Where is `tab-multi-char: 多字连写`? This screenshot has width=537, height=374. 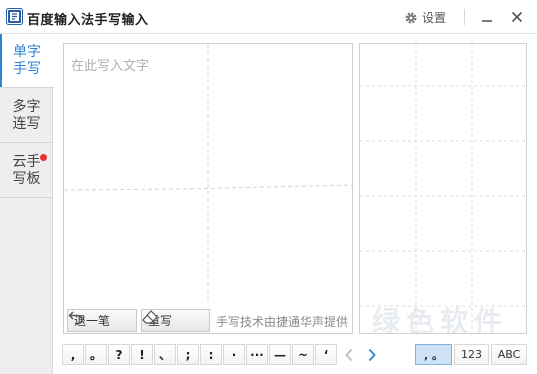 tab-multi-char: 多字连写 is located at coordinates (26, 116).